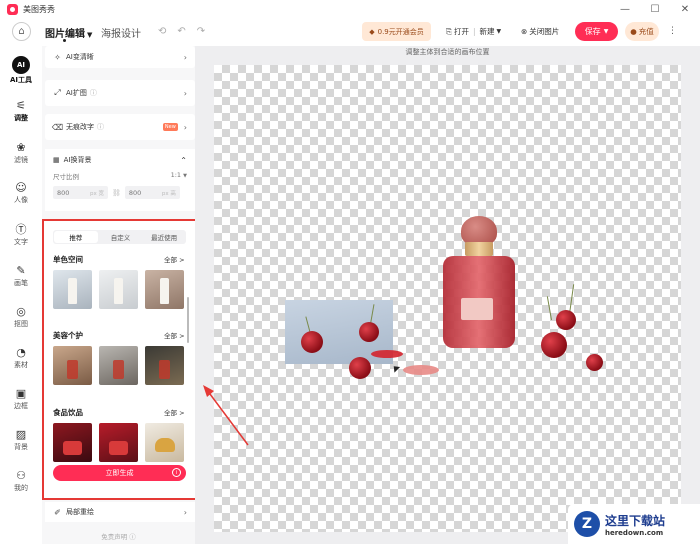 This screenshot has width=700, height=544. I want to click on generate-button: 立即生成 i, so click(119, 473).